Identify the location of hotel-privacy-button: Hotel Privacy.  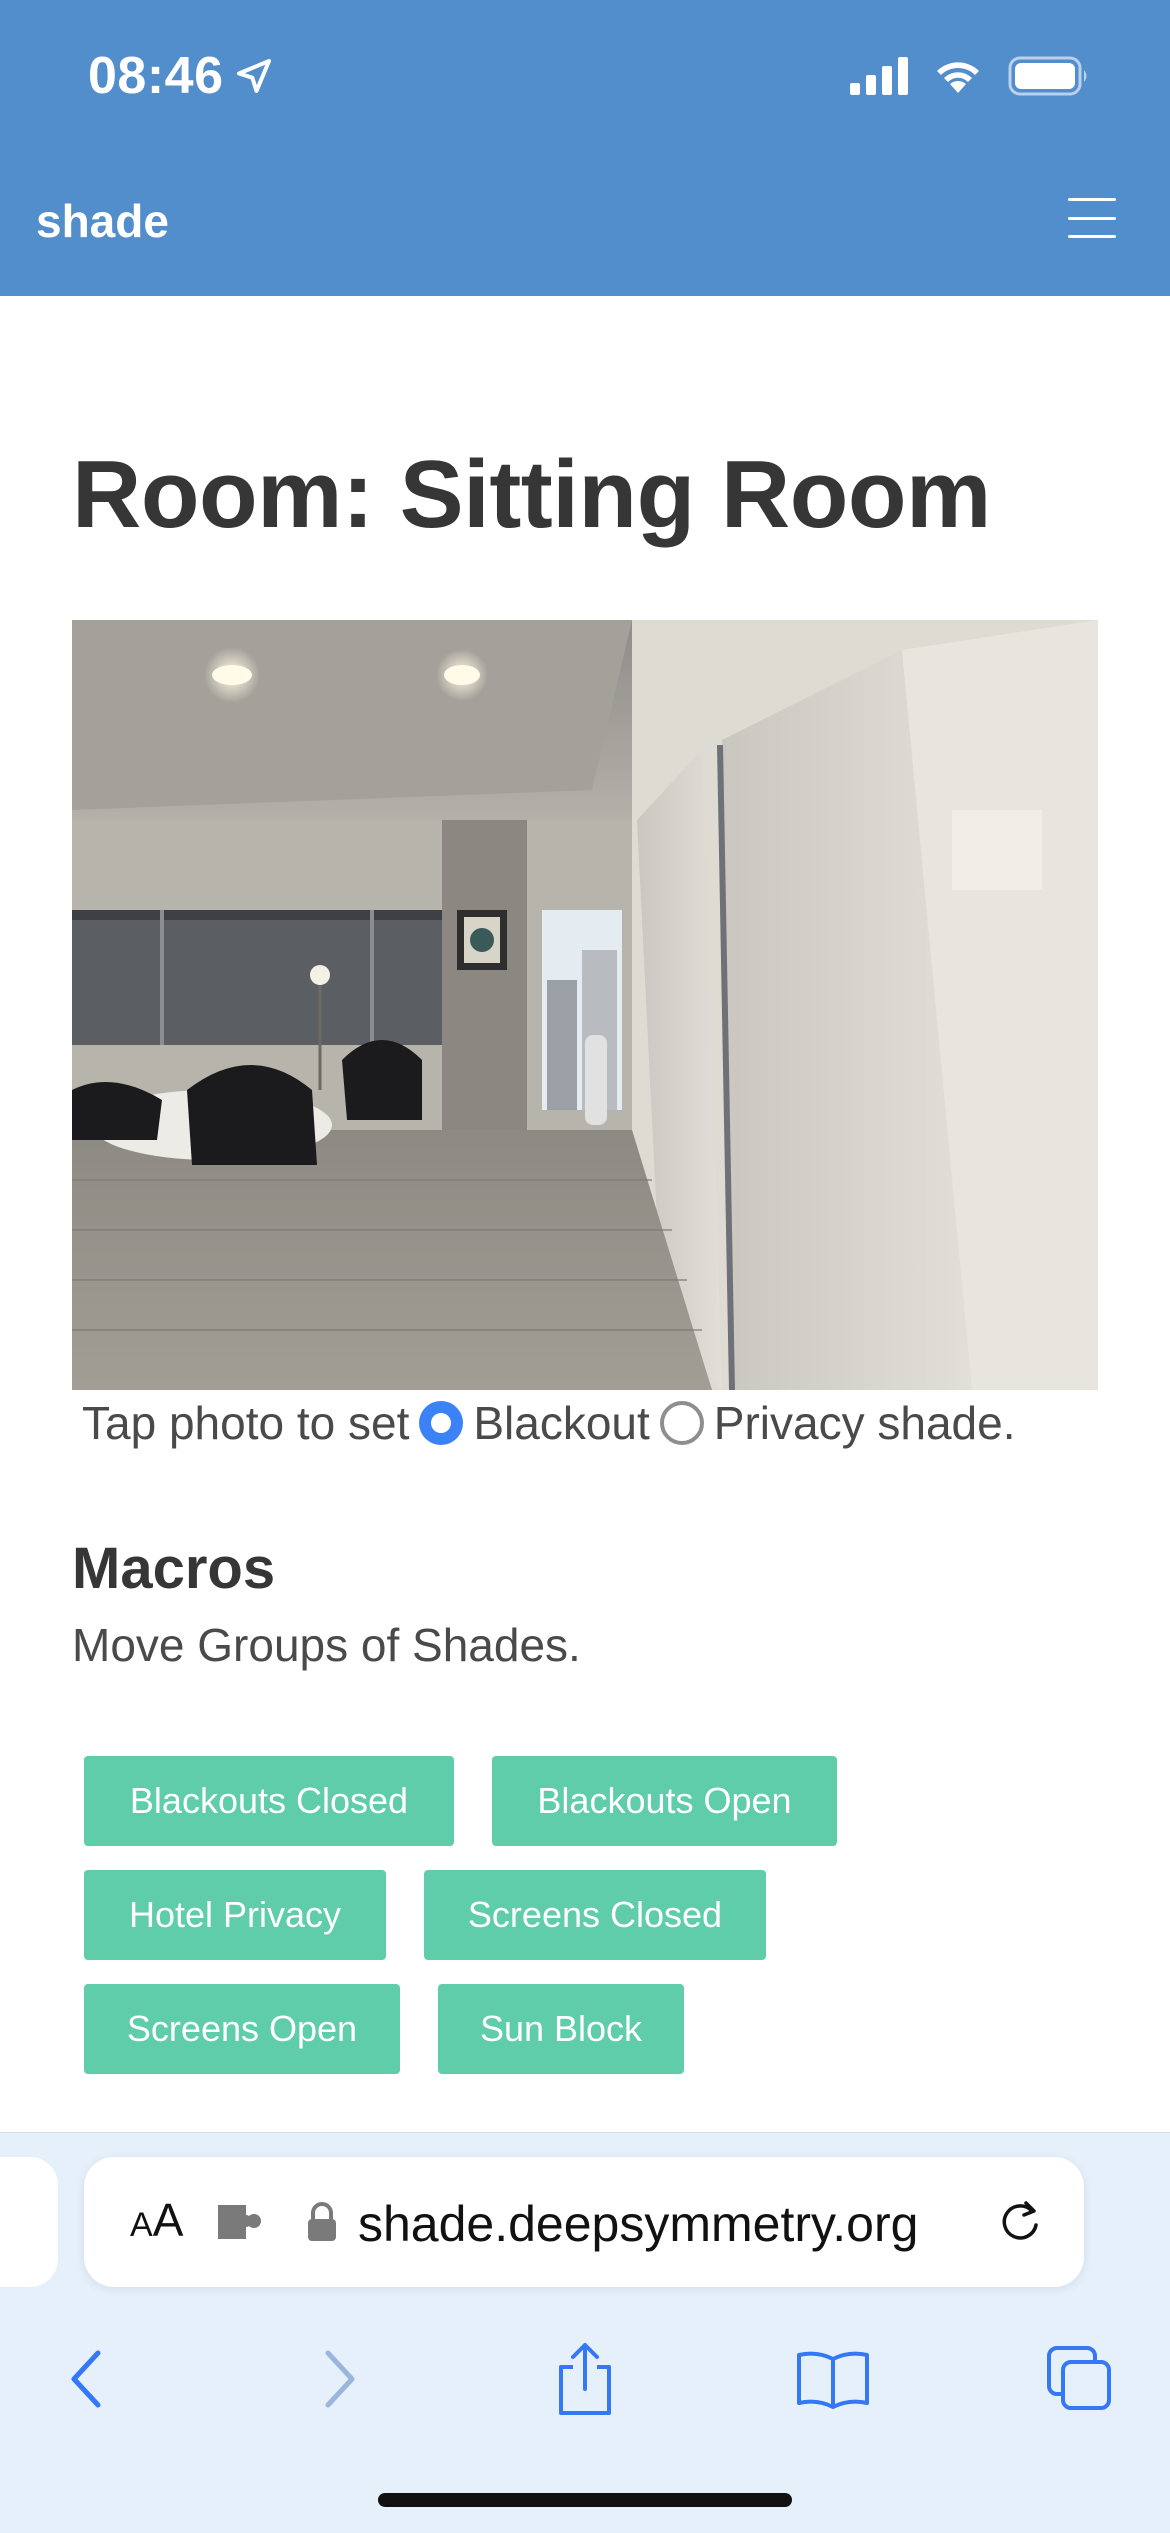
(235, 1915).